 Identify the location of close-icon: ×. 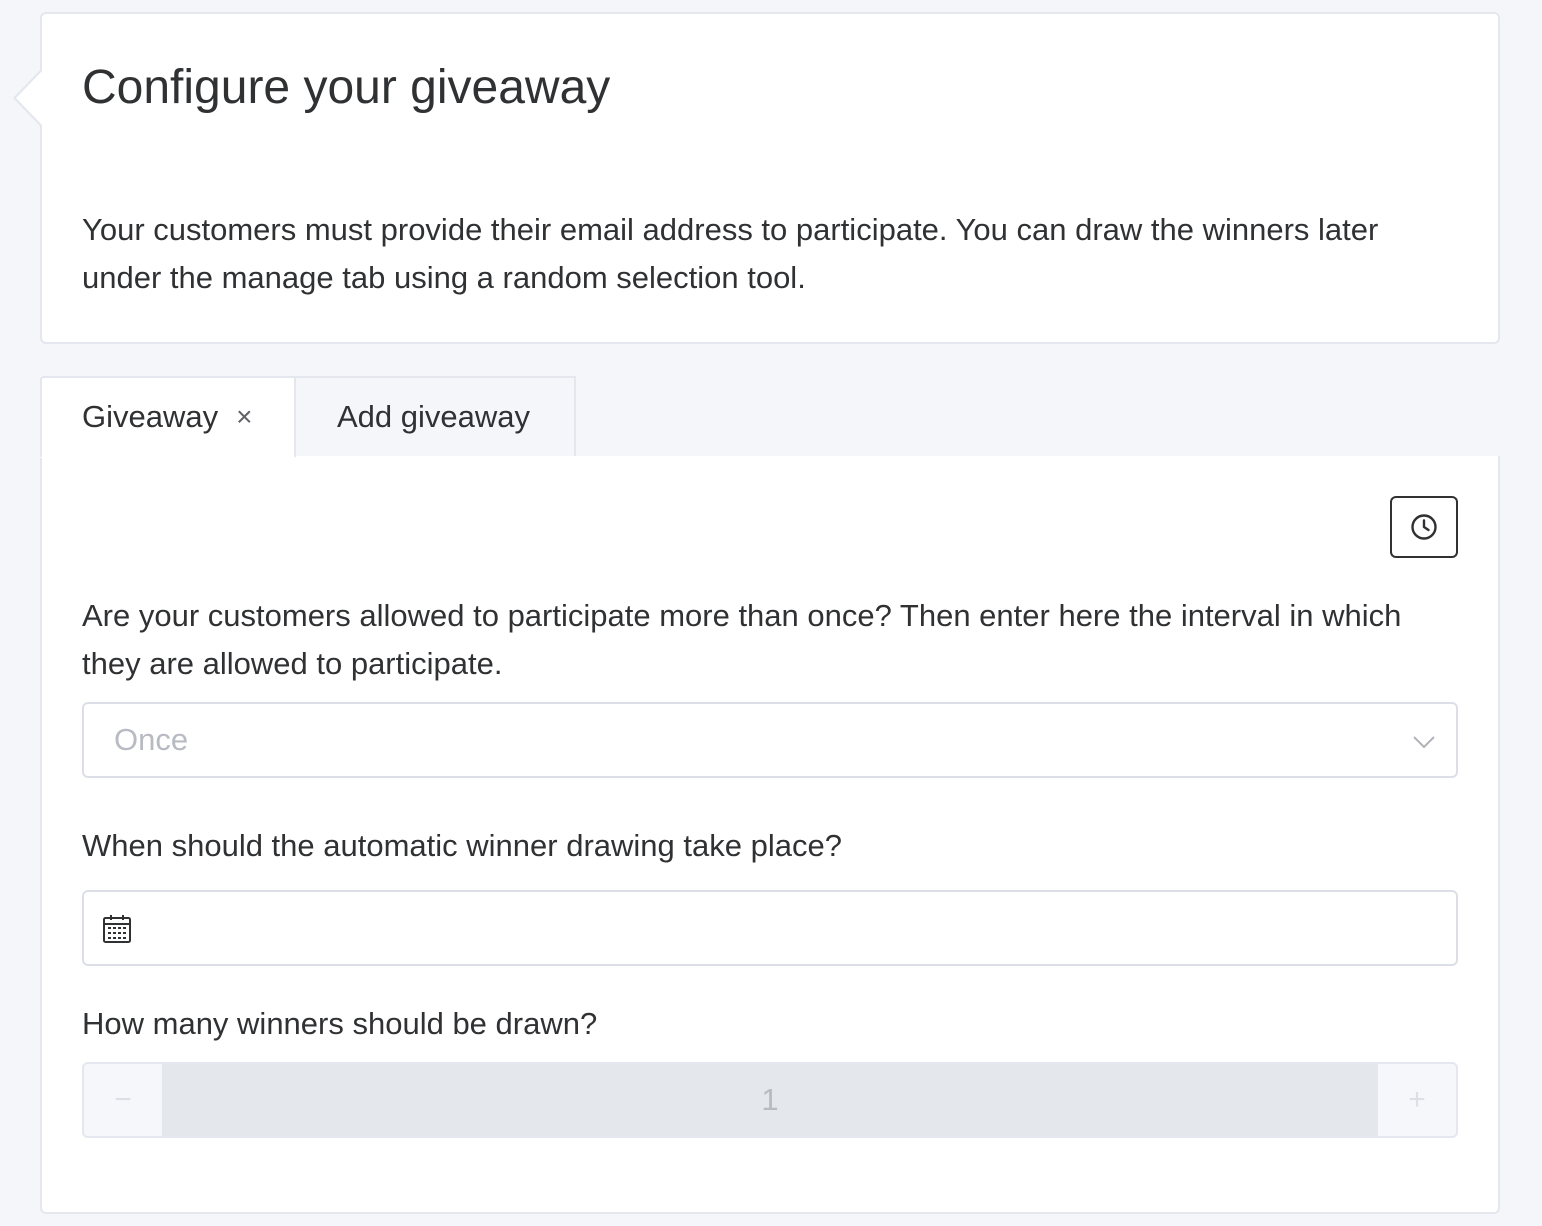
(244, 417).